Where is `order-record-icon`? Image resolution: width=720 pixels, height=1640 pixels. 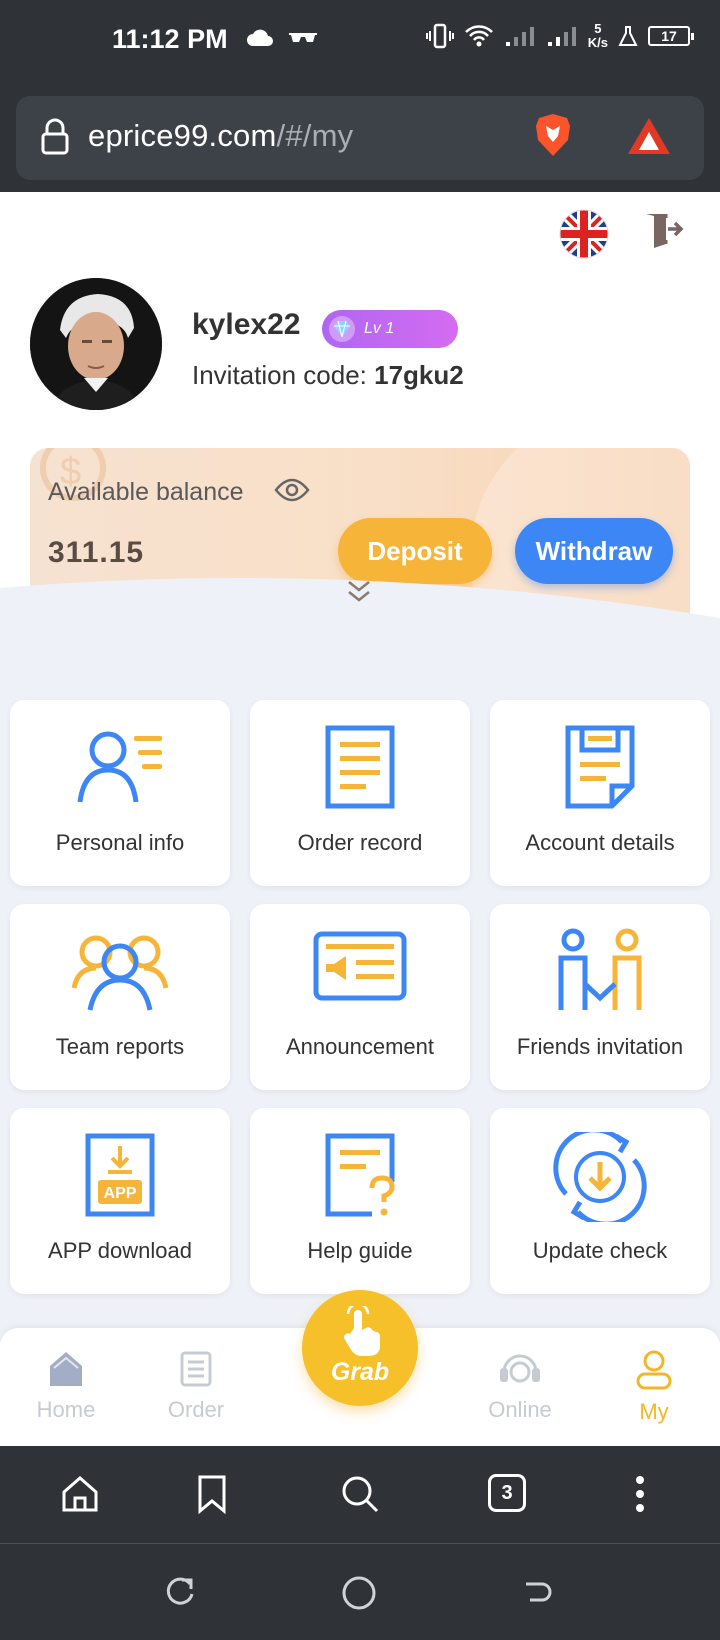 order-record-icon is located at coordinates (360, 767).